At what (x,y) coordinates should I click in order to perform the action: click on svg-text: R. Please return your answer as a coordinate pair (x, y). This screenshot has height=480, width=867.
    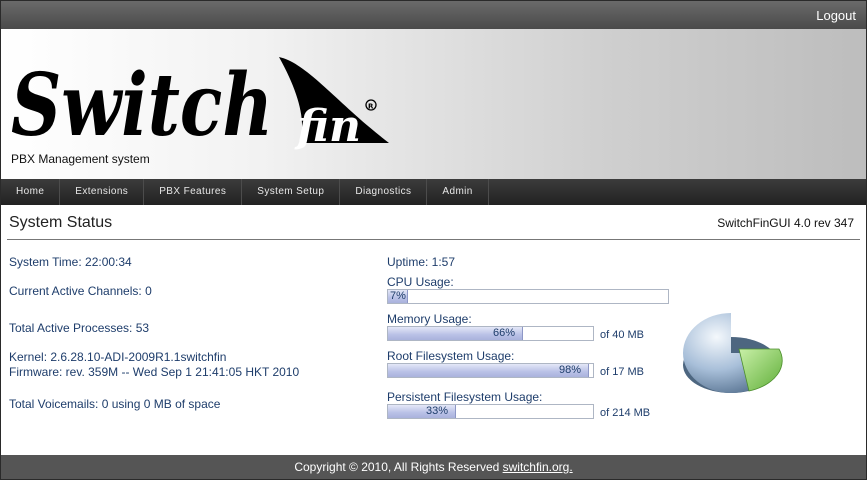
    Looking at the image, I should click on (371, 107).